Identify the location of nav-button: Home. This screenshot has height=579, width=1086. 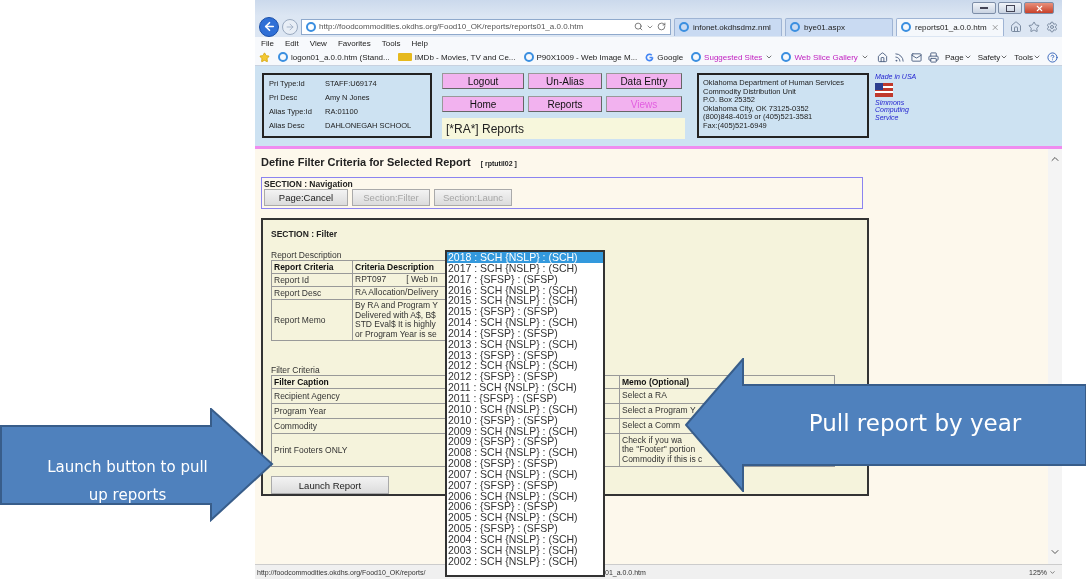
(483, 104).